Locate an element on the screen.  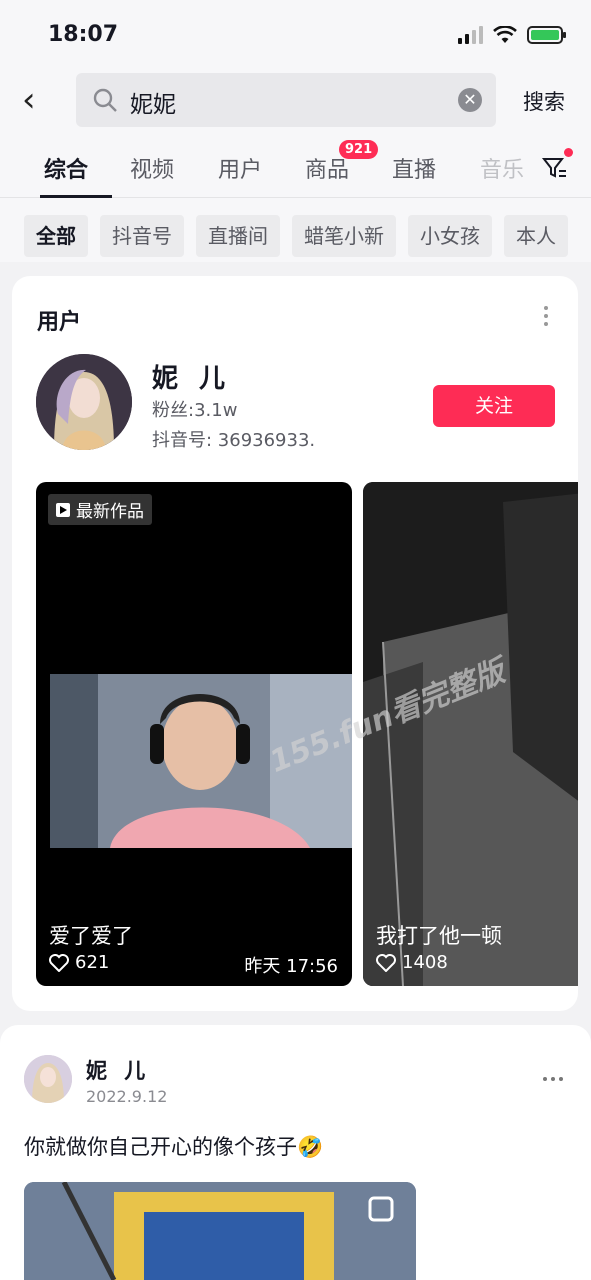
wifi-icon is located at coordinates (505, 34).